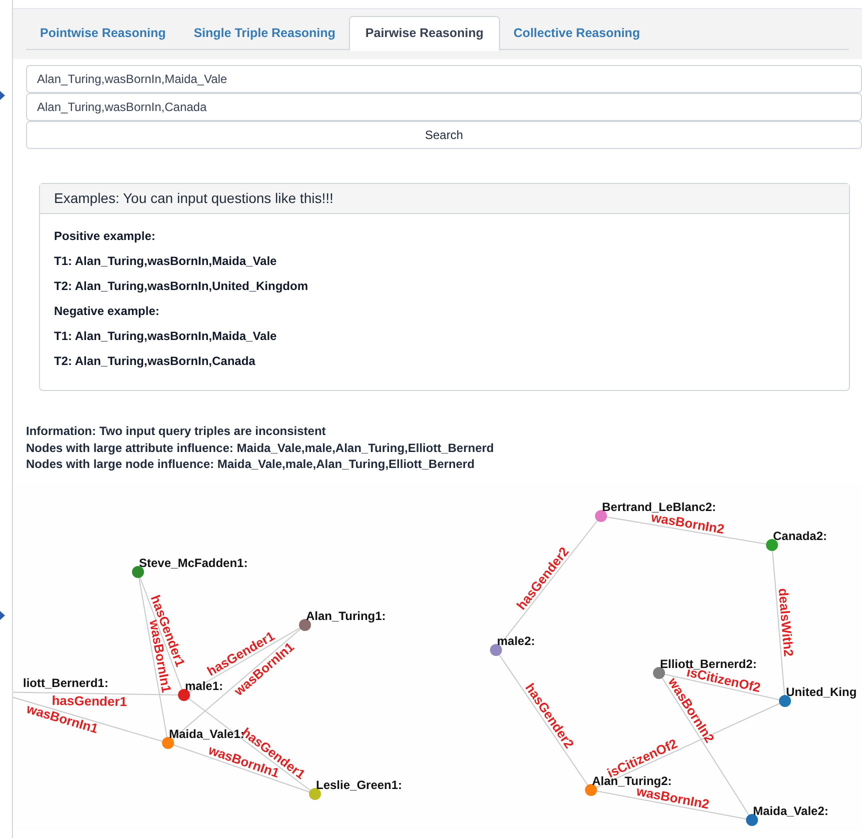 The height and width of the screenshot is (838, 862). What do you see at coordinates (659, 507) in the screenshot?
I see `node-label: Bertrand_LeBlanc2:` at bounding box center [659, 507].